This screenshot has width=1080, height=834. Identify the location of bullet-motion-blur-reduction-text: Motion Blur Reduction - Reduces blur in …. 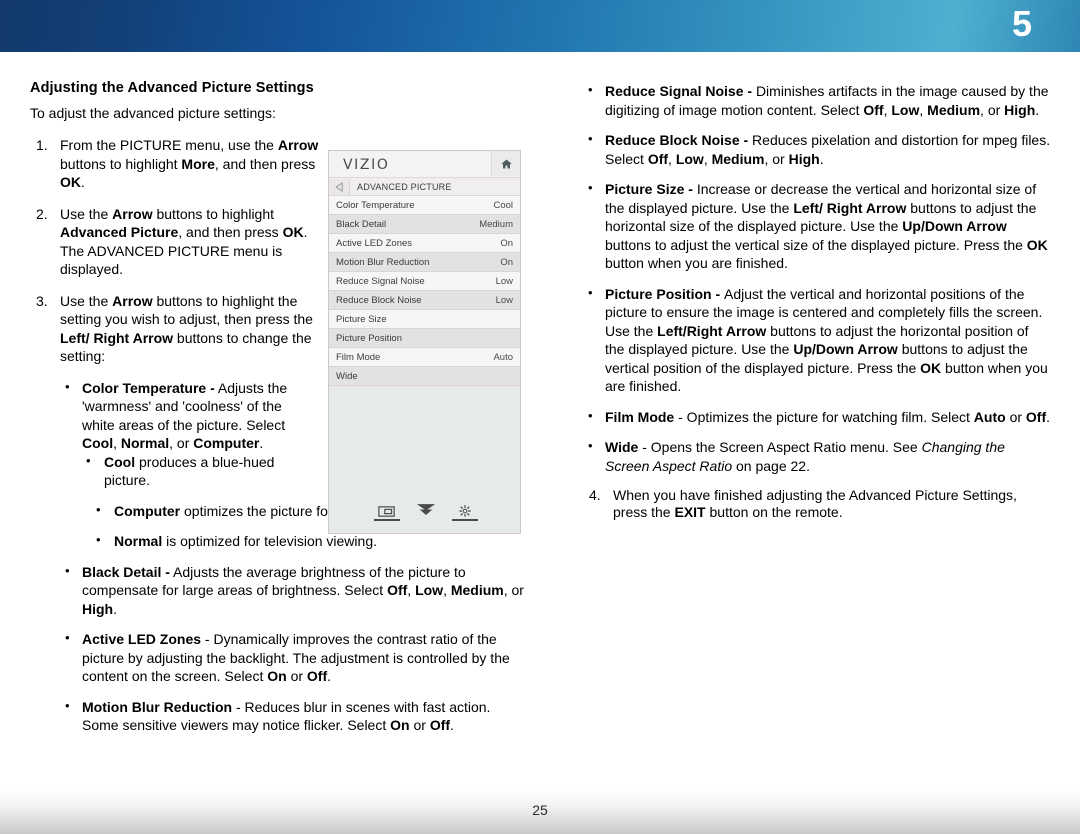
(286, 716).